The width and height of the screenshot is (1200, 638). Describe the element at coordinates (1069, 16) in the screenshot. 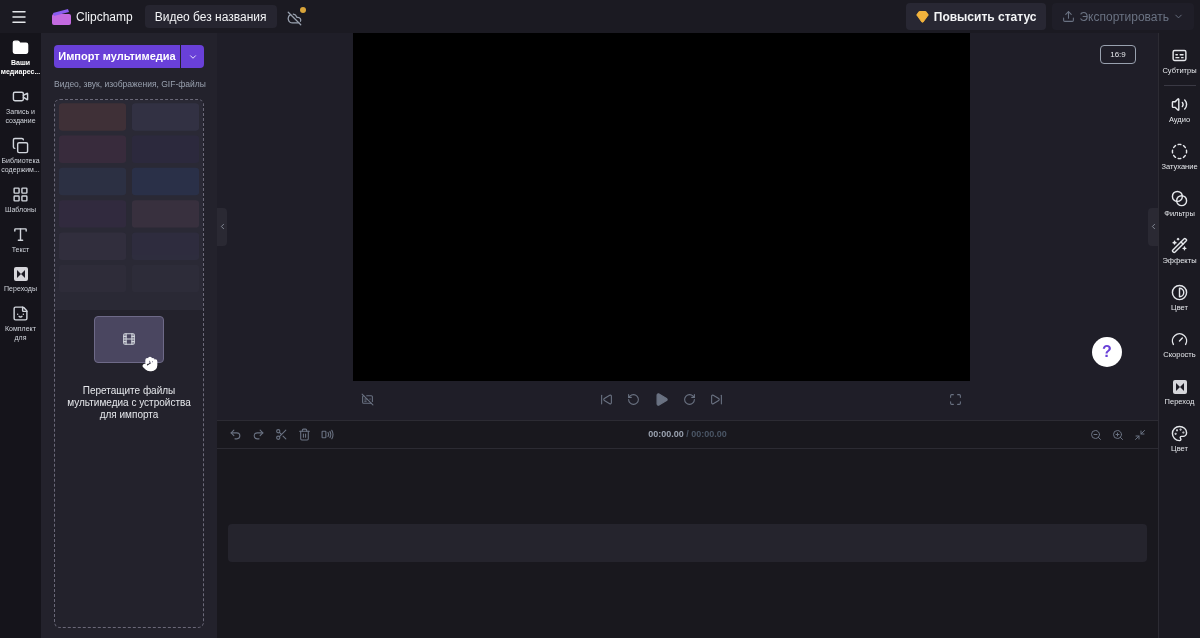

I see `upload-icon` at that location.